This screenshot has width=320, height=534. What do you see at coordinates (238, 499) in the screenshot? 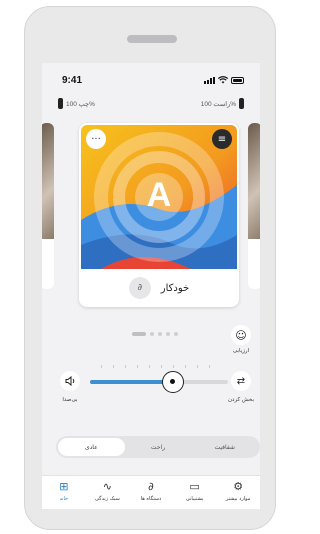
I see `tab-more-label: موارد بیشتر` at bounding box center [238, 499].